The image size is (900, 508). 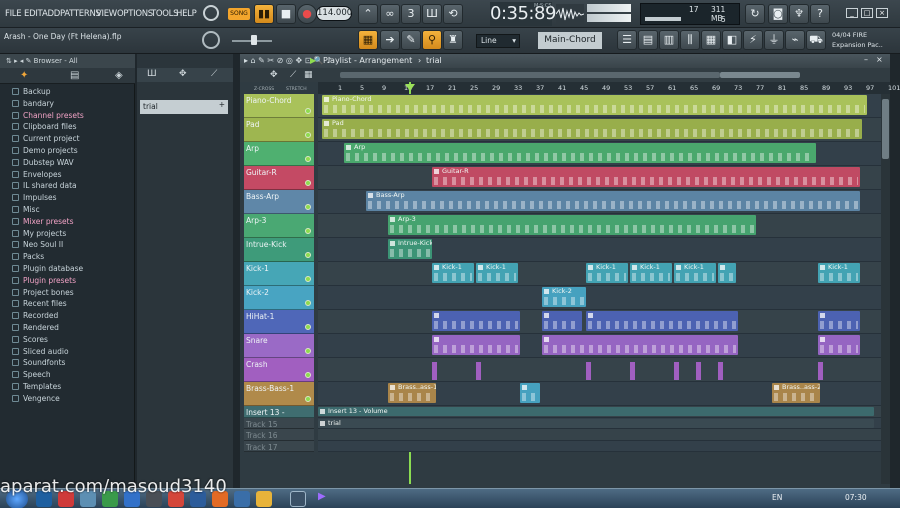 What do you see at coordinates (279, 346) in the screenshot?
I see `track-header: Snare` at bounding box center [279, 346].